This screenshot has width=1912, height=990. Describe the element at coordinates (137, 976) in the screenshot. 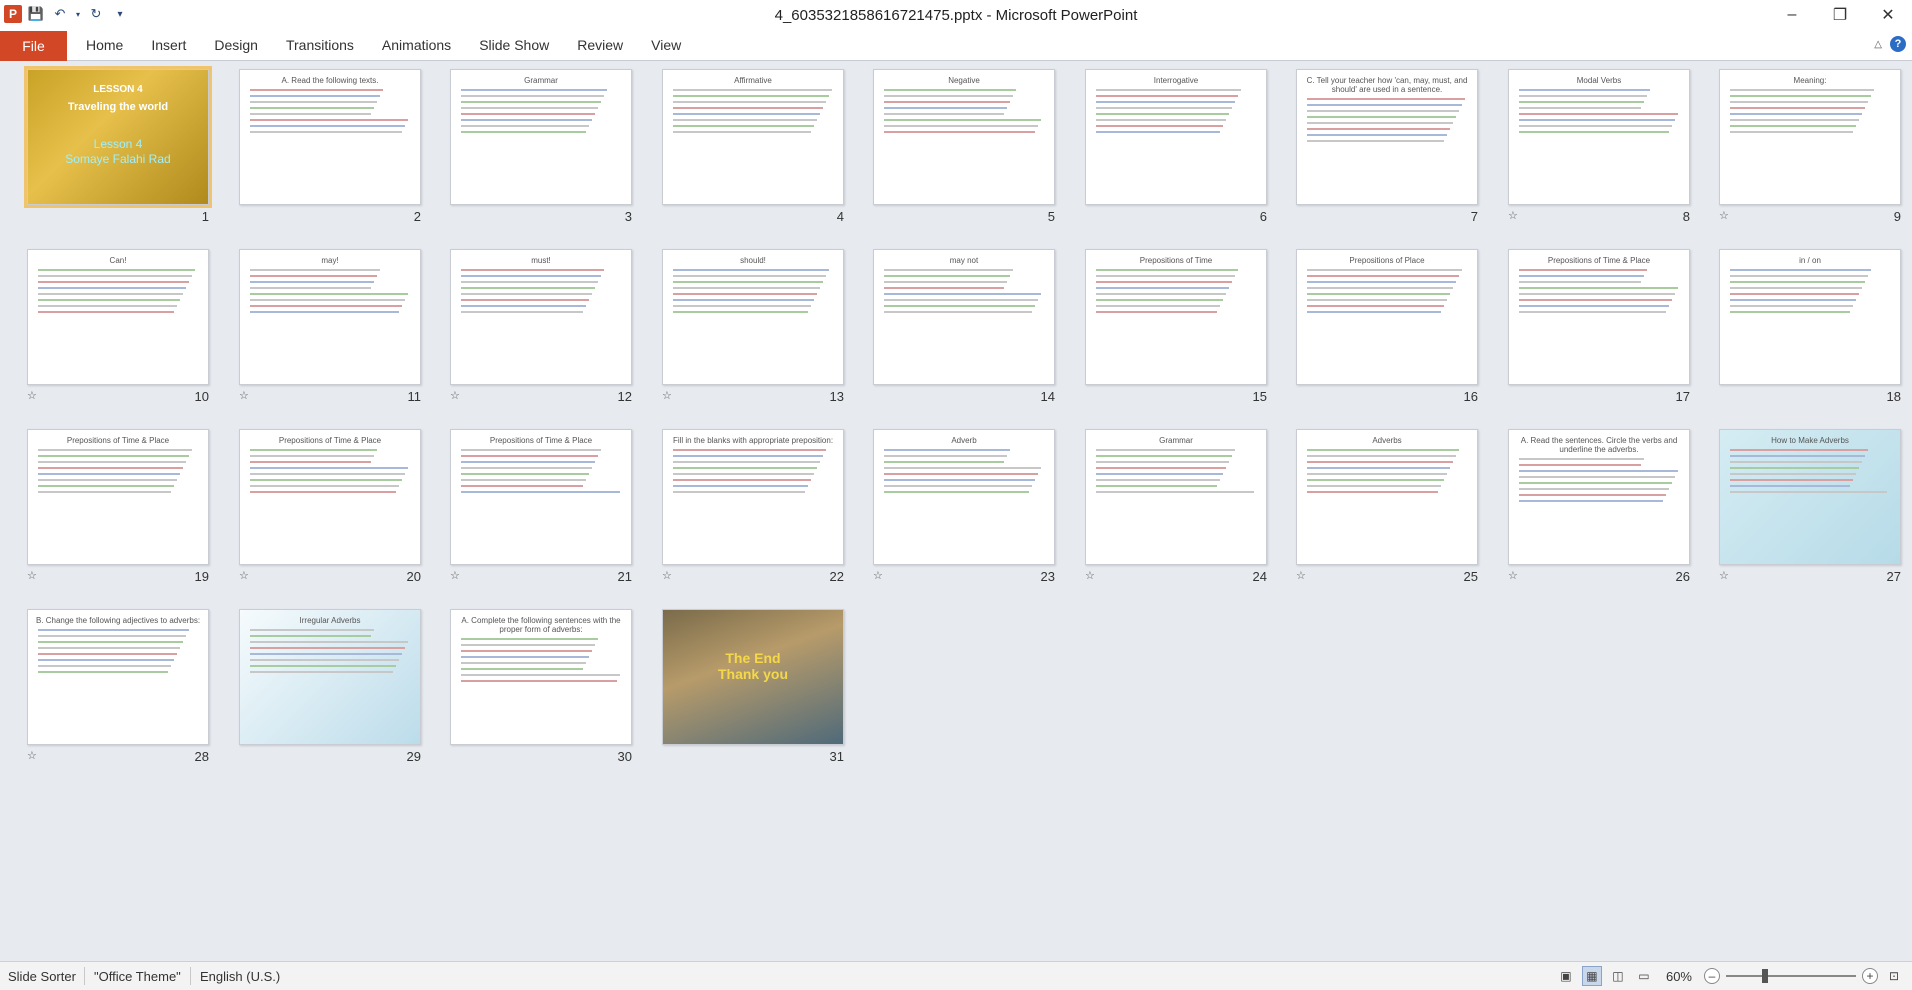

I see `status-theme-name: "Office Theme"` at that location.